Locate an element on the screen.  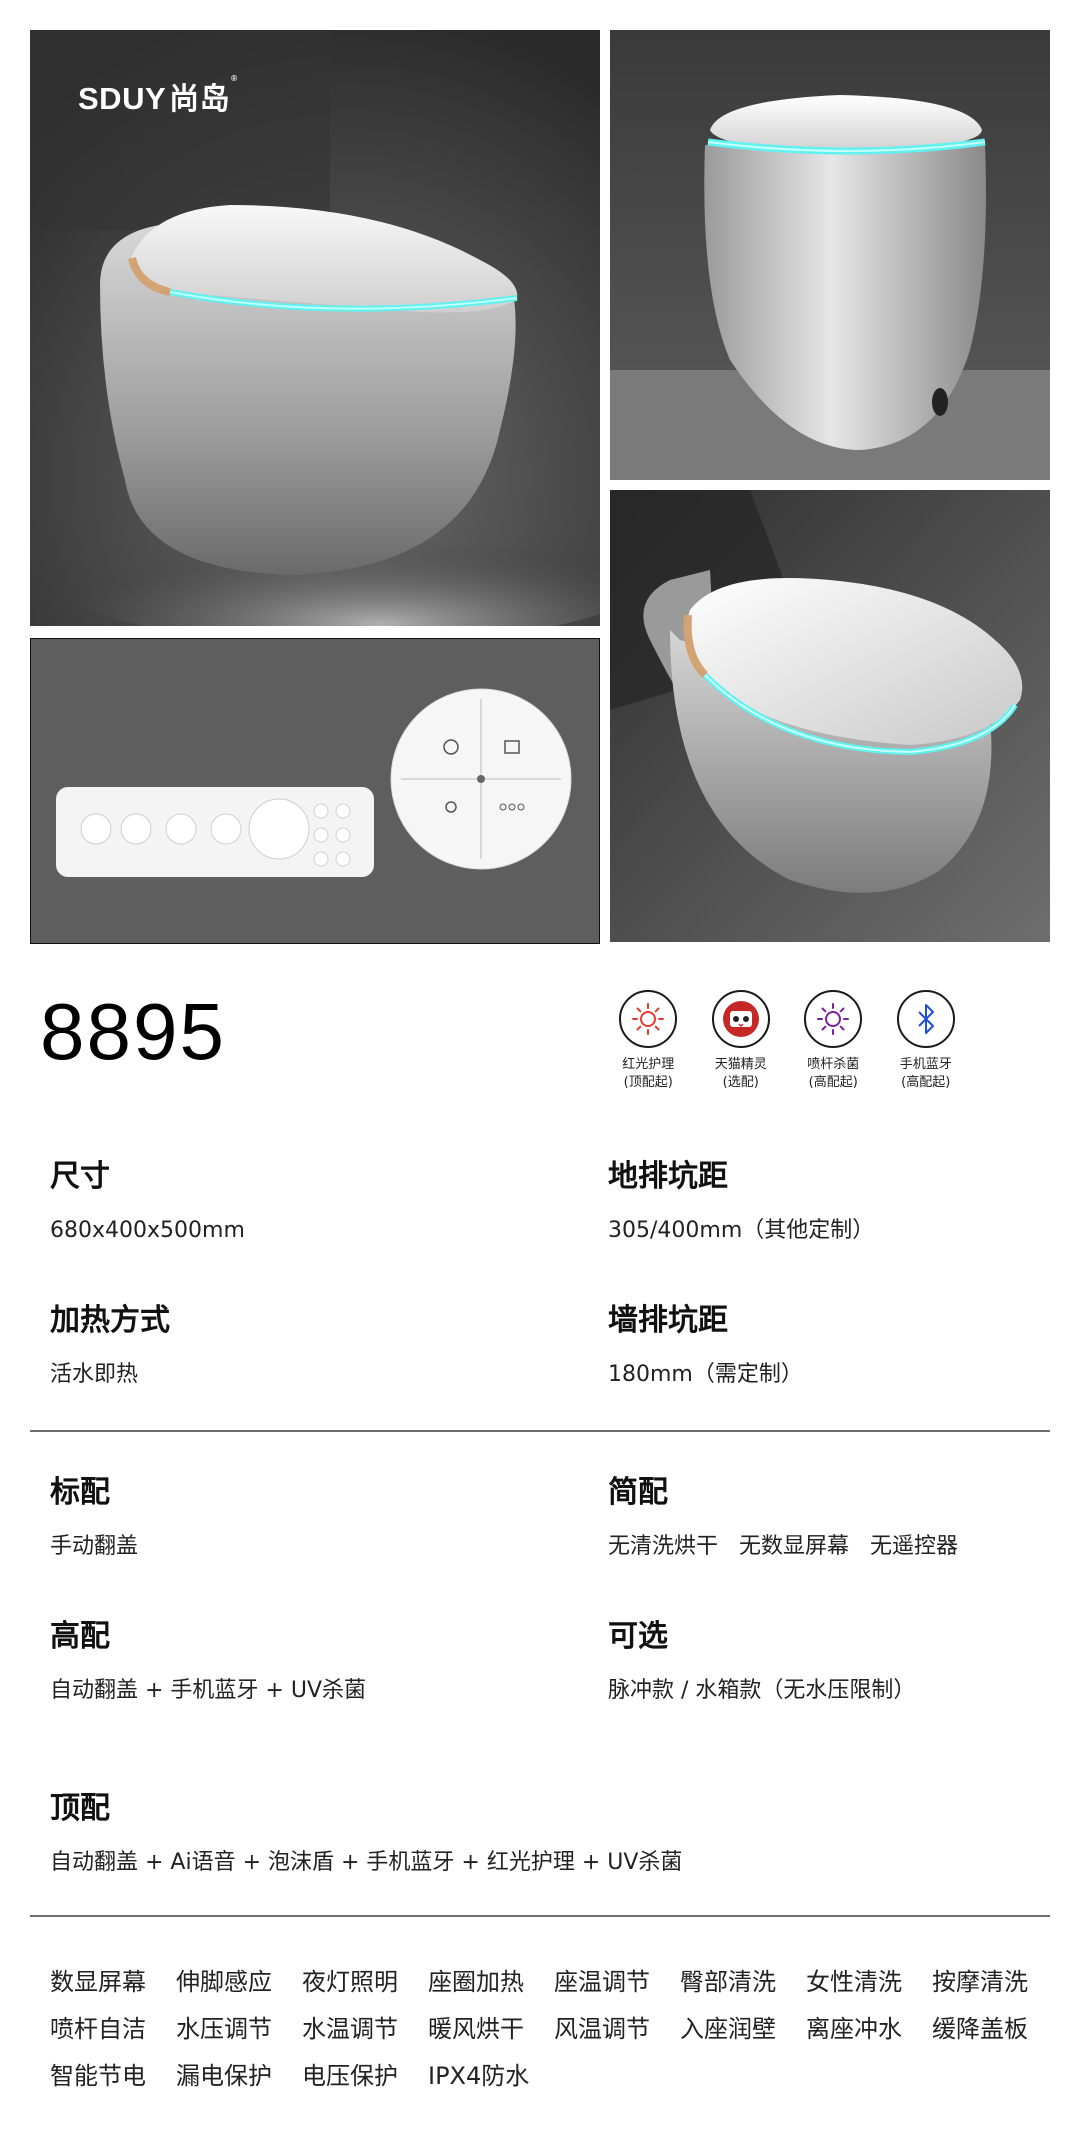
registered-mark: ® is located at coordinates (234, 78).